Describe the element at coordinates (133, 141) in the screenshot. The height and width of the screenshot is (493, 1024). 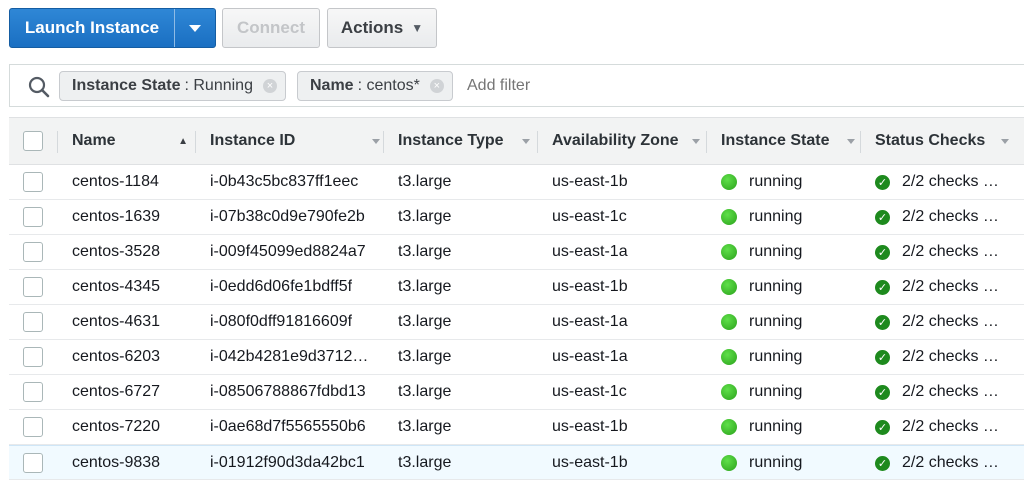
I see `column-header-name: Name ▲` at that location.